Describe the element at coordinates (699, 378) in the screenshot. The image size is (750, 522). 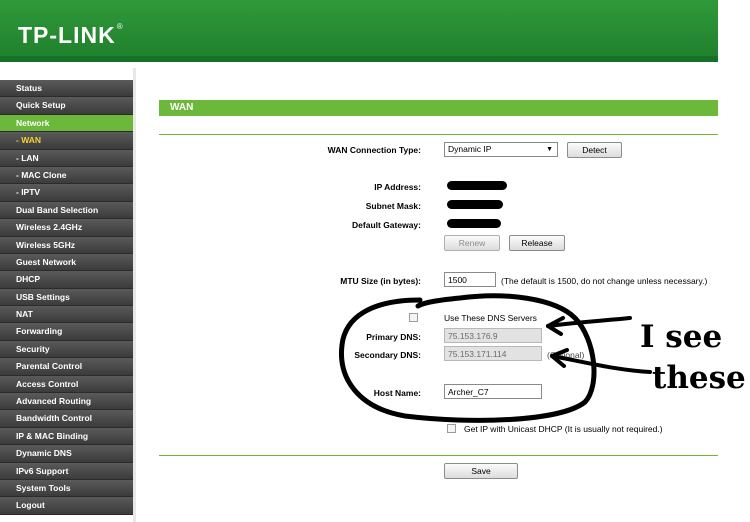
I see `annotation-text-line2: these` at that location.